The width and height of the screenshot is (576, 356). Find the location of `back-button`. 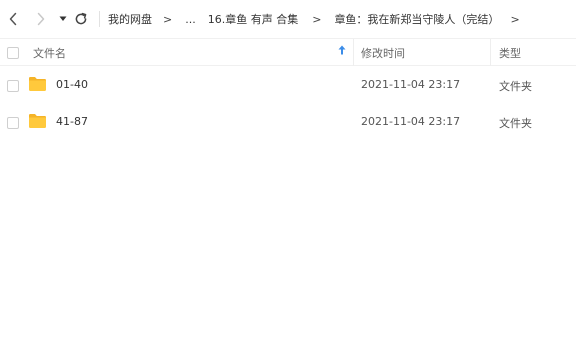

back-button is located at coordinates (13, 19).